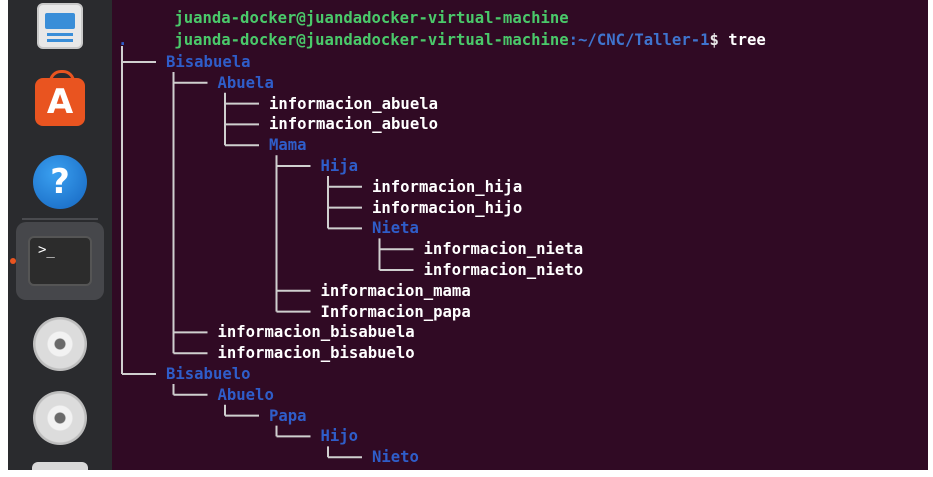 The height and width of the screenshot is (477, 933). I want to click on tree-directory-entry: Bisabuelo, so click(208, 374).